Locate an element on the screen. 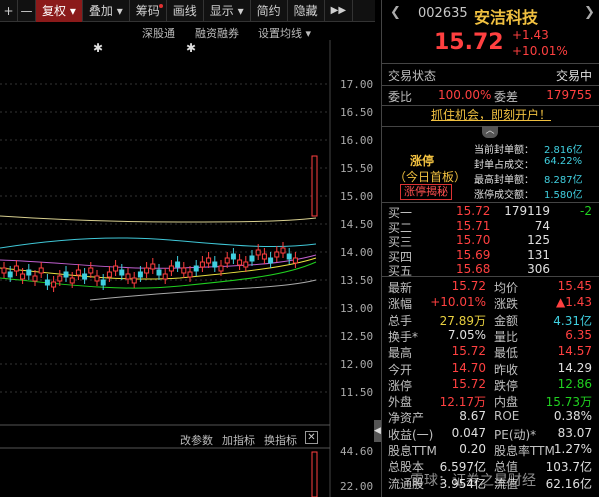 Image resolution: width=599 pixels, height=497 pixels. limit-stat-value: 8.287亿 is located at coordinates (563, 180).